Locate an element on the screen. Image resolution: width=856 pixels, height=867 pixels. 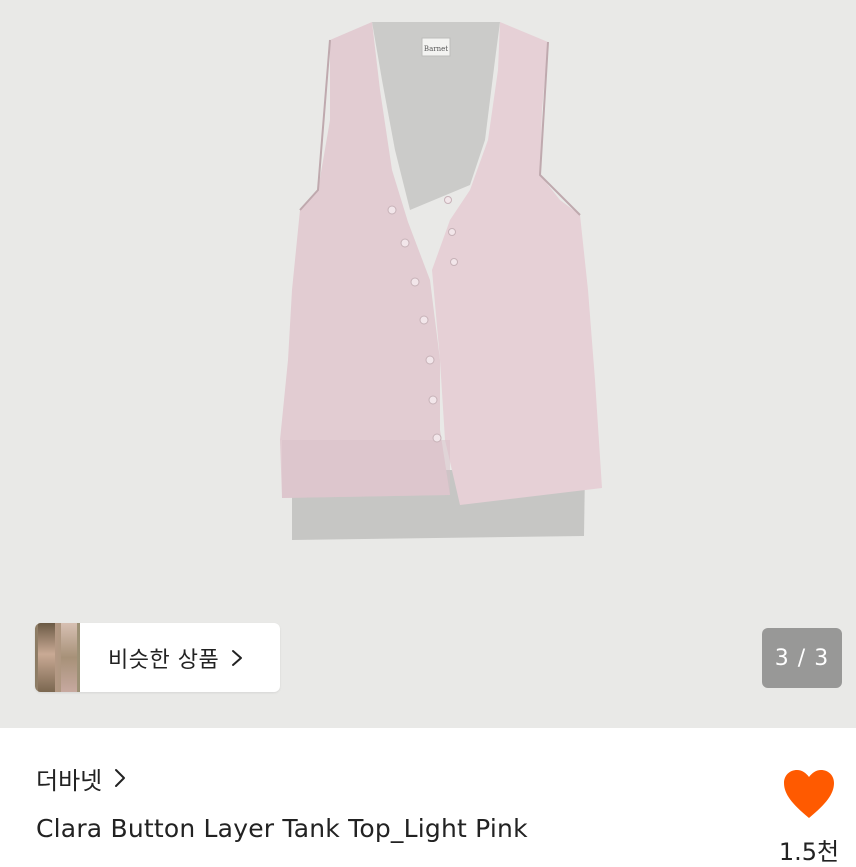
store-link: 더바넷 is located at coordinates (81, 778).